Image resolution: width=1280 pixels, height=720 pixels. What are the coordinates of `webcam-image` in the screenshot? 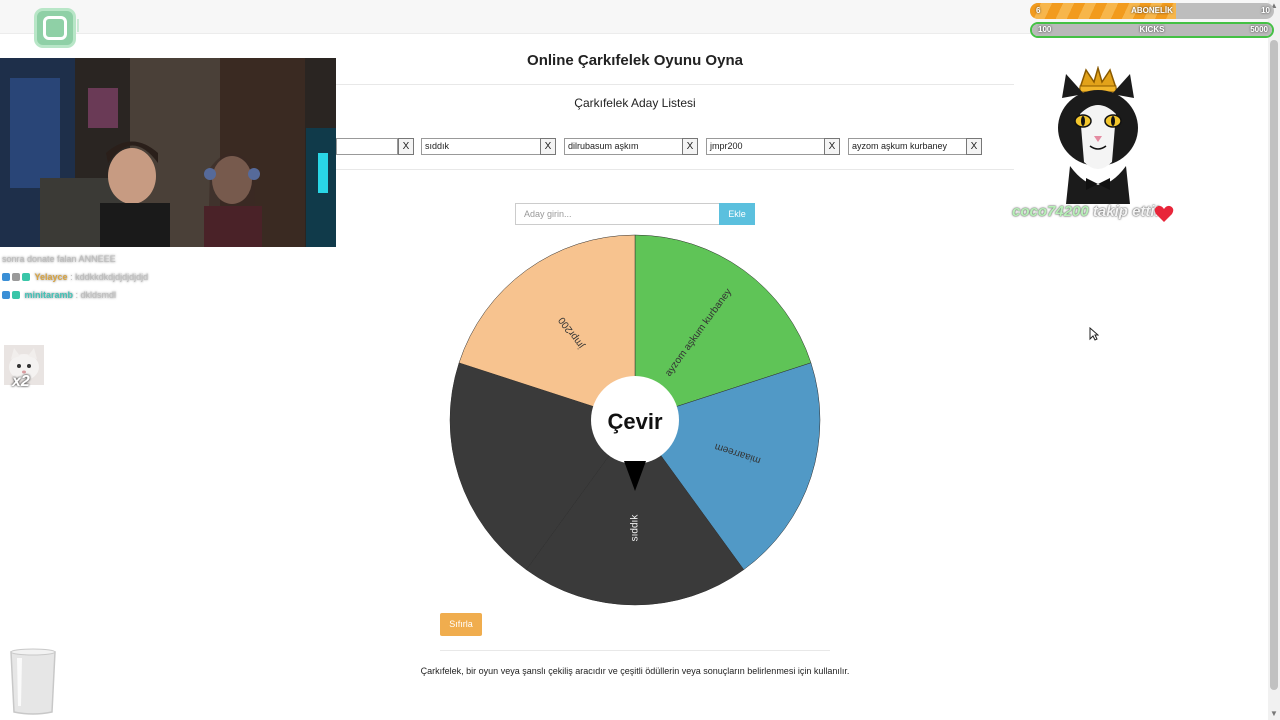 It's located at (168, 152).